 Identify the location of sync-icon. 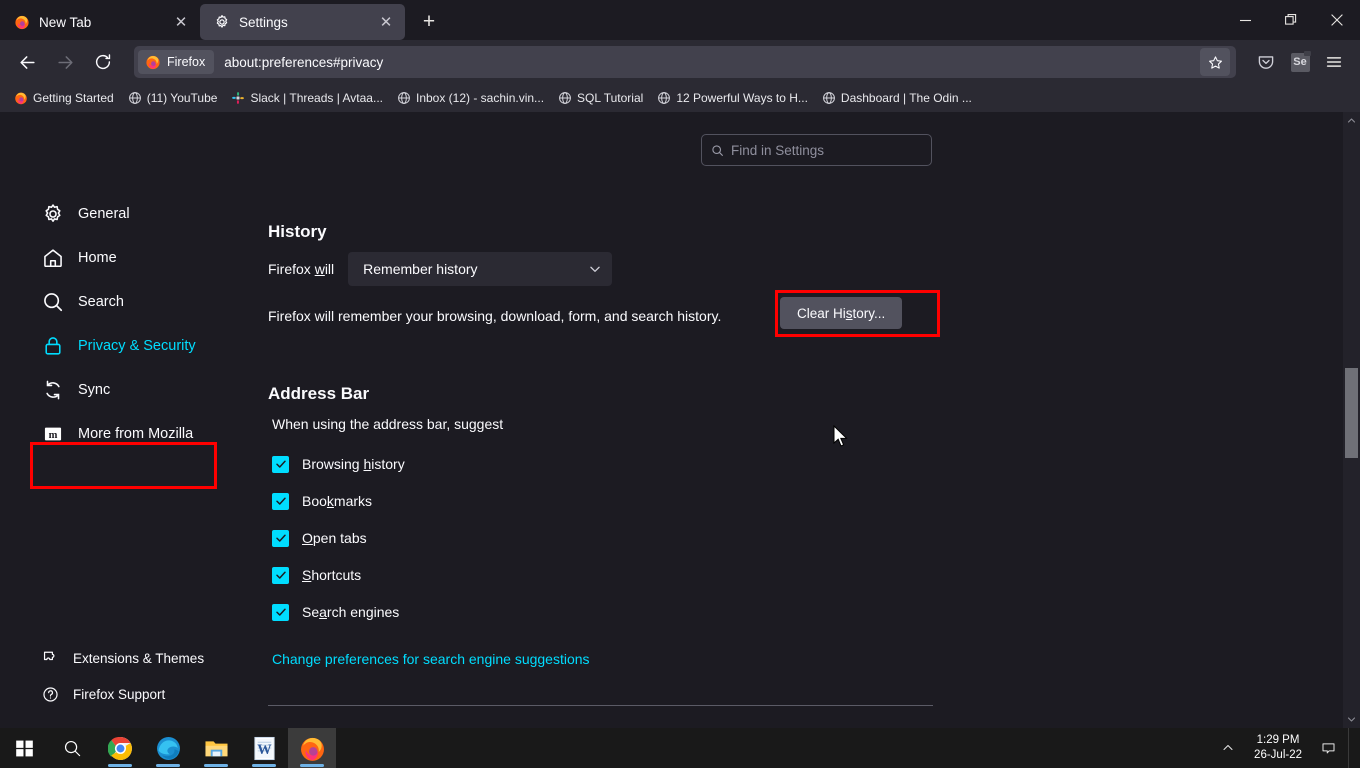
(53, 390).